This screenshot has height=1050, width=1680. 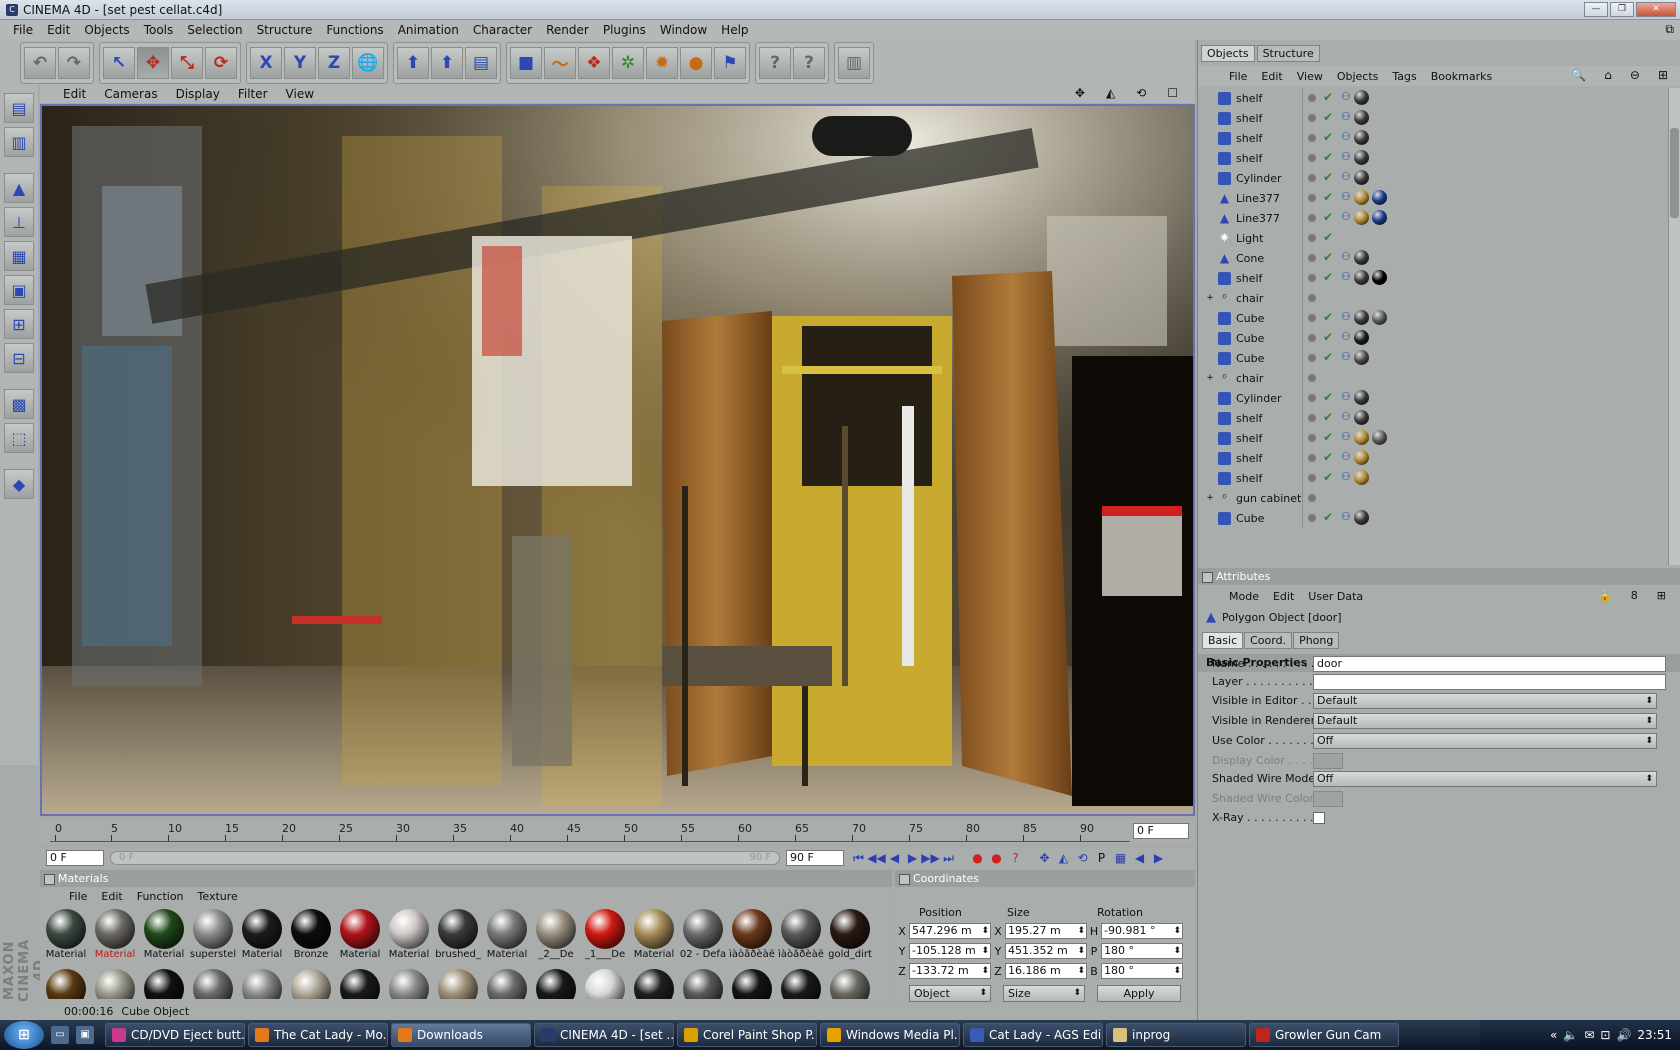 What do you see at coordinates (1553, 1035) in the screenshot?
I see `tray-expand-icon: «` at bounding box center [1553, 1035].